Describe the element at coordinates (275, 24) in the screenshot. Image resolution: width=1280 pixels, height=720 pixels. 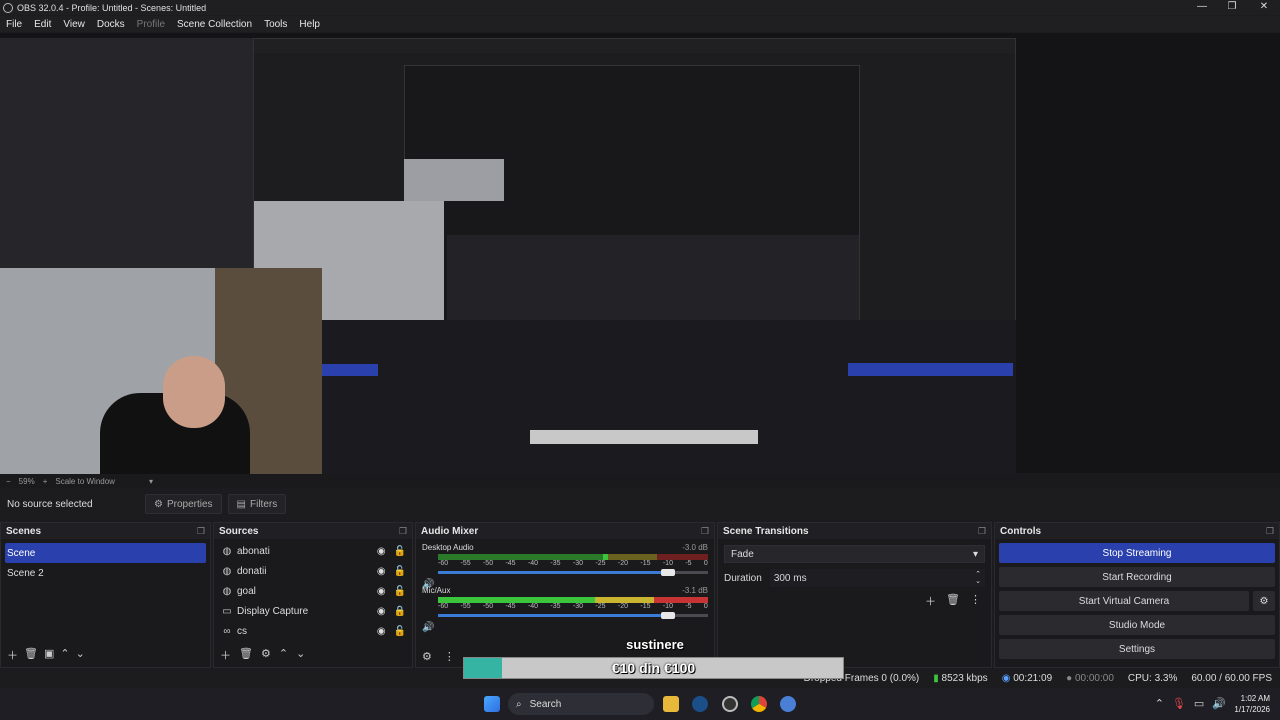
I see `menu-tools: Tools` at that location.